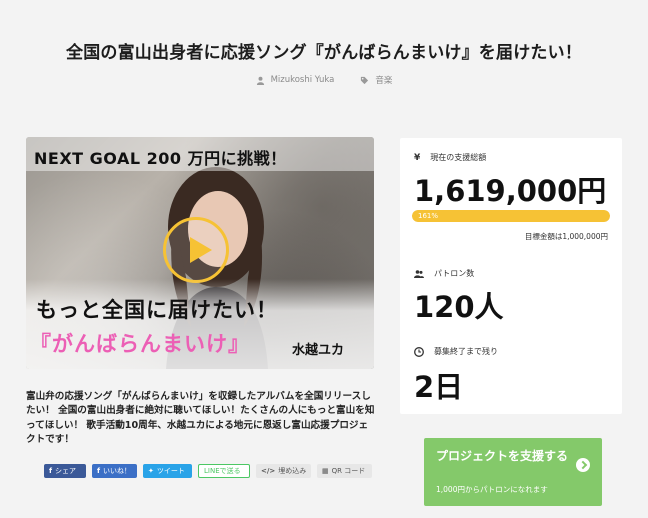  I want to click on progress-percent: 161%, so click(428, 216).